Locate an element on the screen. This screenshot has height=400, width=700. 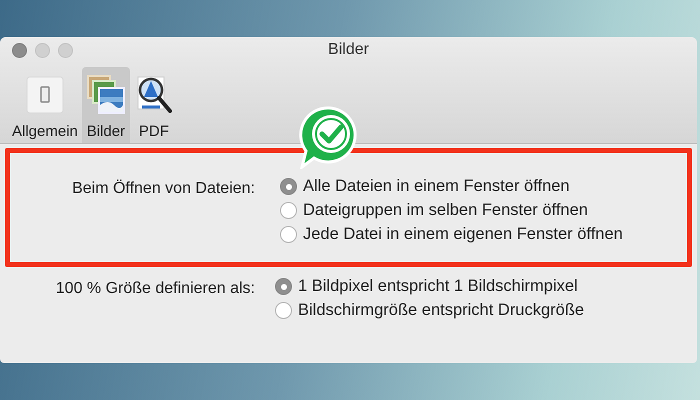
minimize-button is located at coordinates (42, 50).